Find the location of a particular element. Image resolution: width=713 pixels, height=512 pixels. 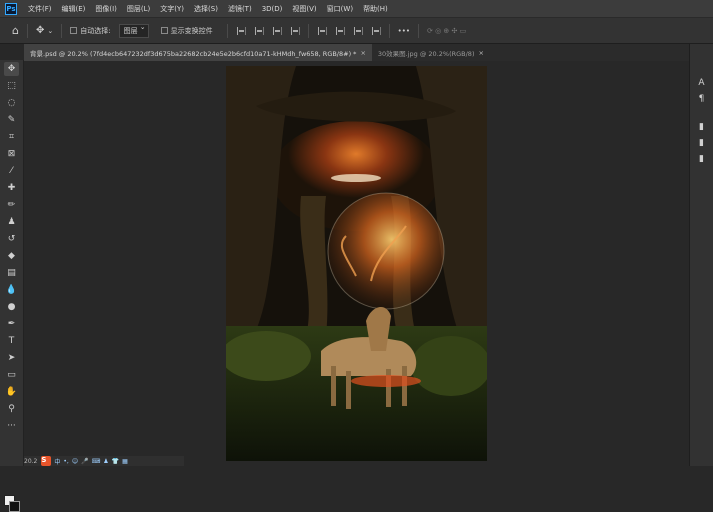

clone-stamp-tool-icon: ♟ is located at coordinates (11, 222).